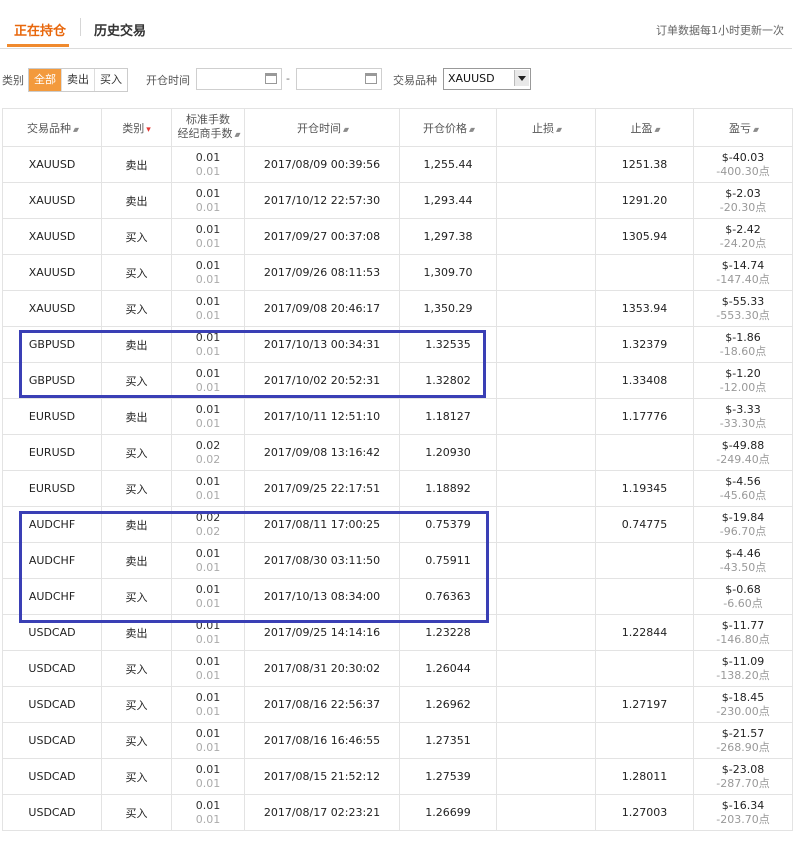 The width and height of the screenshot is (800, 850). What do you see at coordinates (720, 30) in the screenshot?
I see `update-note: 订单数据每1小时更新一次` at bounding box center [720, 30].